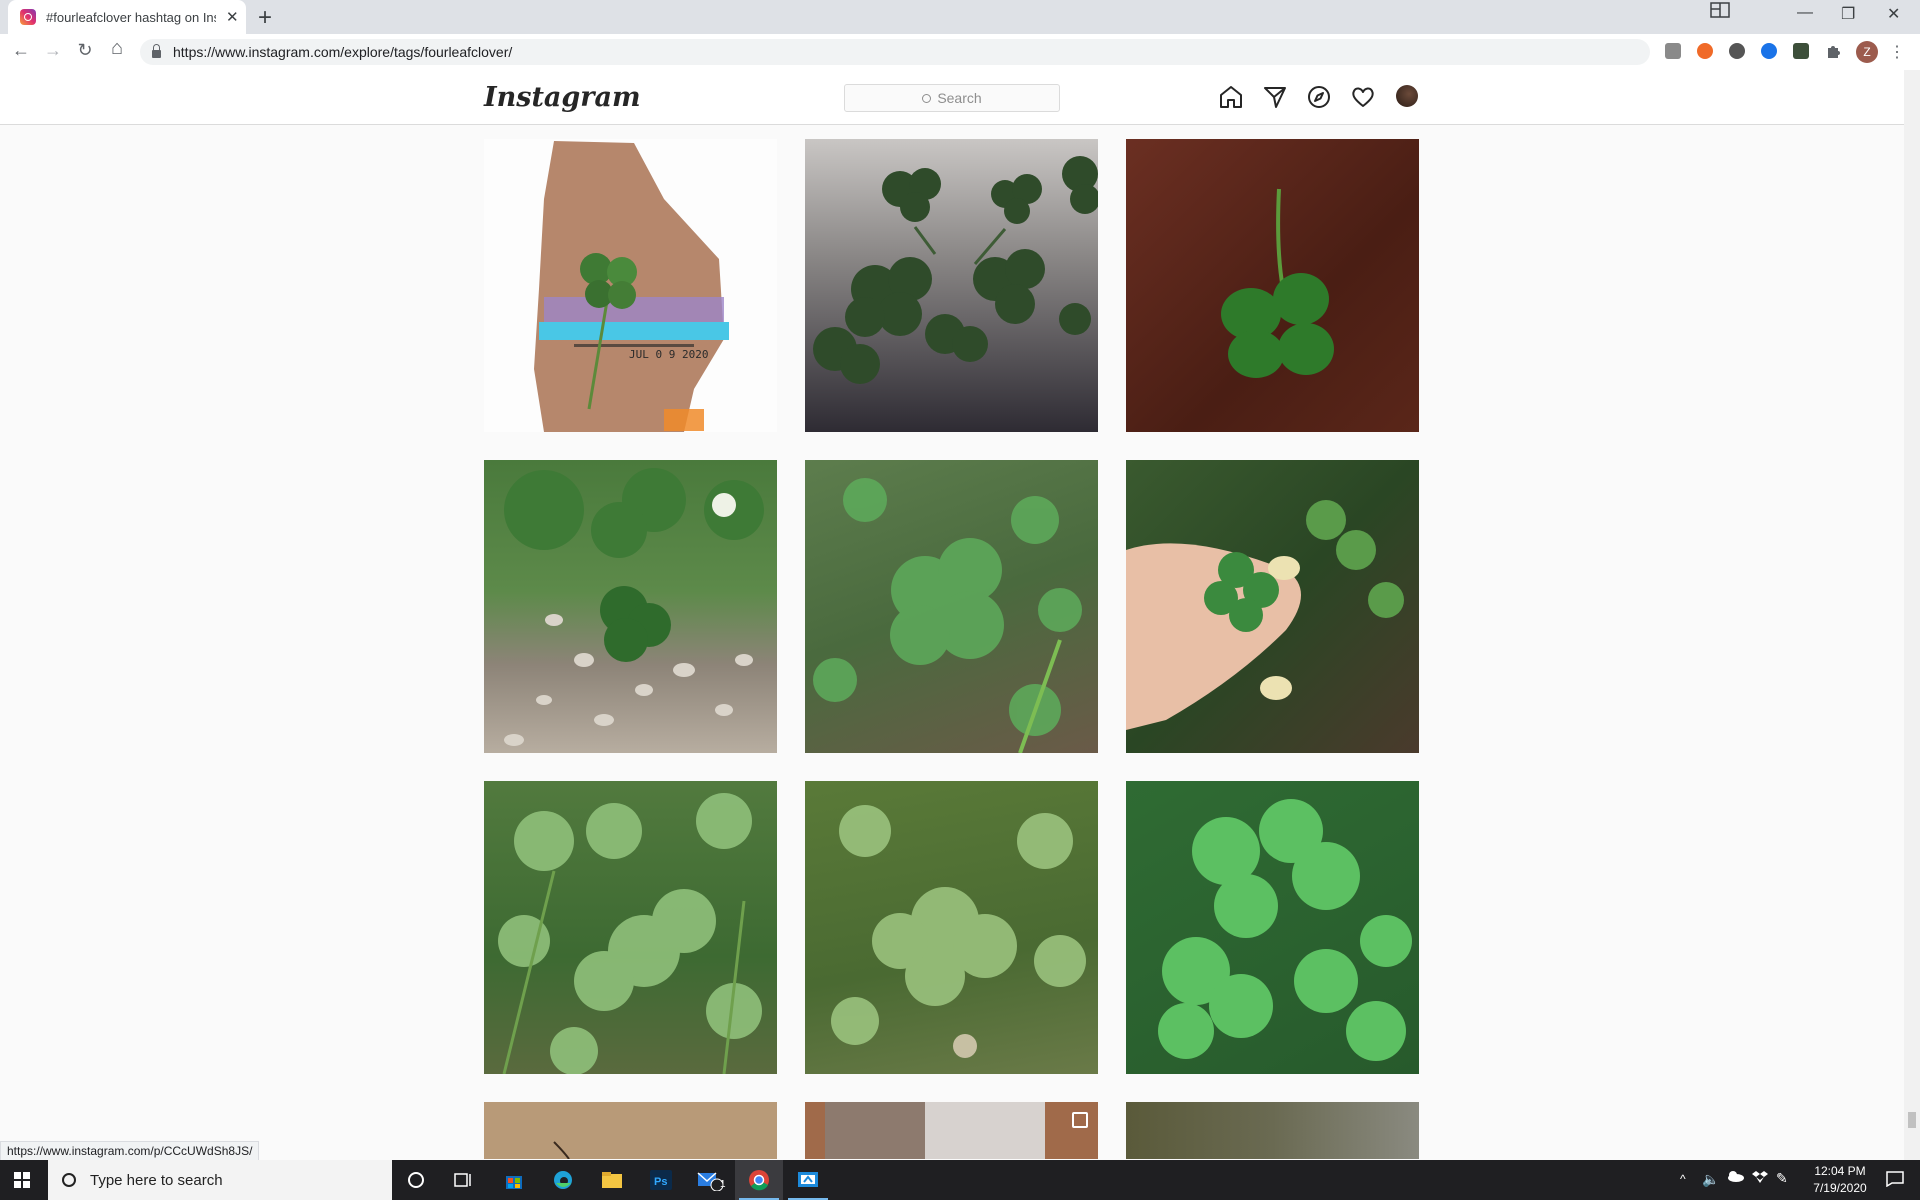 This screenshot has height=1200, width=1920. What do you see at coordinates (1833, 51) in the screenshot?
I see `extensions-puzzle-icon` at bounding box center [1833, 51].